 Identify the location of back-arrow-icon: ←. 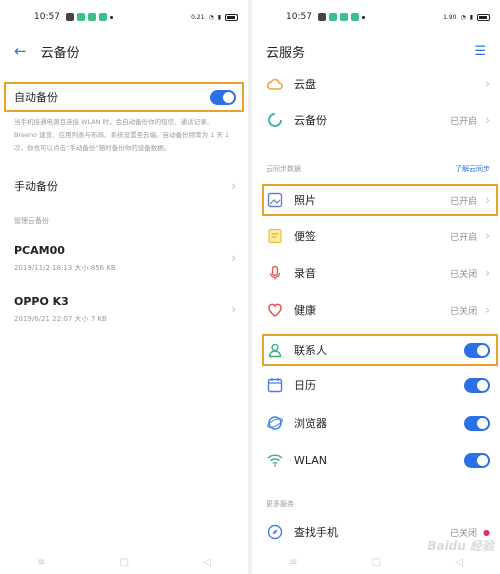
(20, 51).